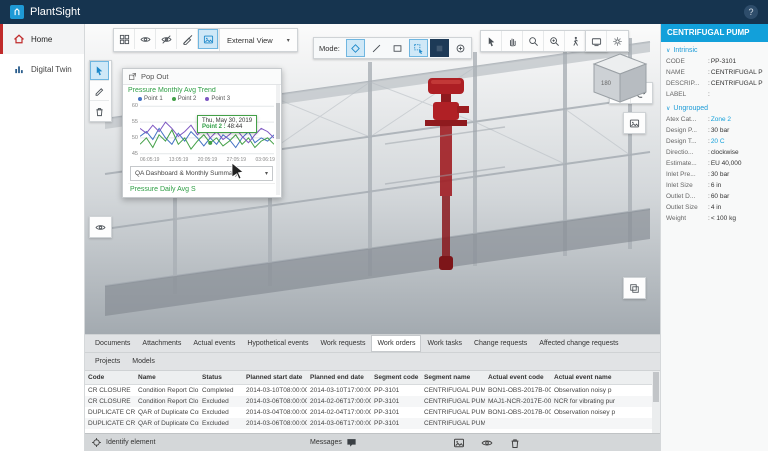  What do you see at coordinates (617, 41) in the screenshot?
I see `display-settings-button` at bounding box center [617, 41].